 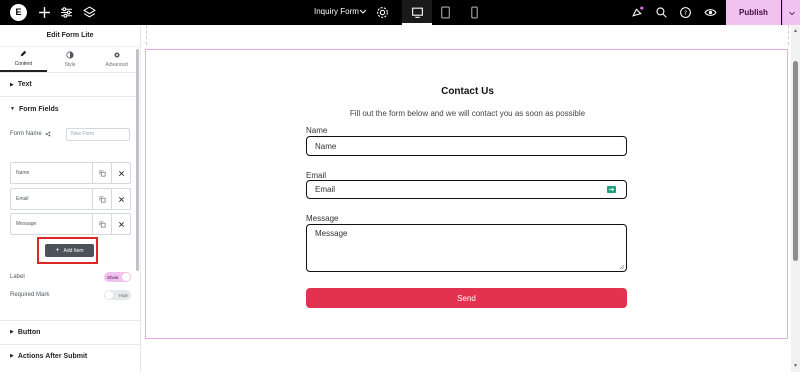 I want to click on section-form-fields: ▼ Form Fields, so click(x=70, y=109).